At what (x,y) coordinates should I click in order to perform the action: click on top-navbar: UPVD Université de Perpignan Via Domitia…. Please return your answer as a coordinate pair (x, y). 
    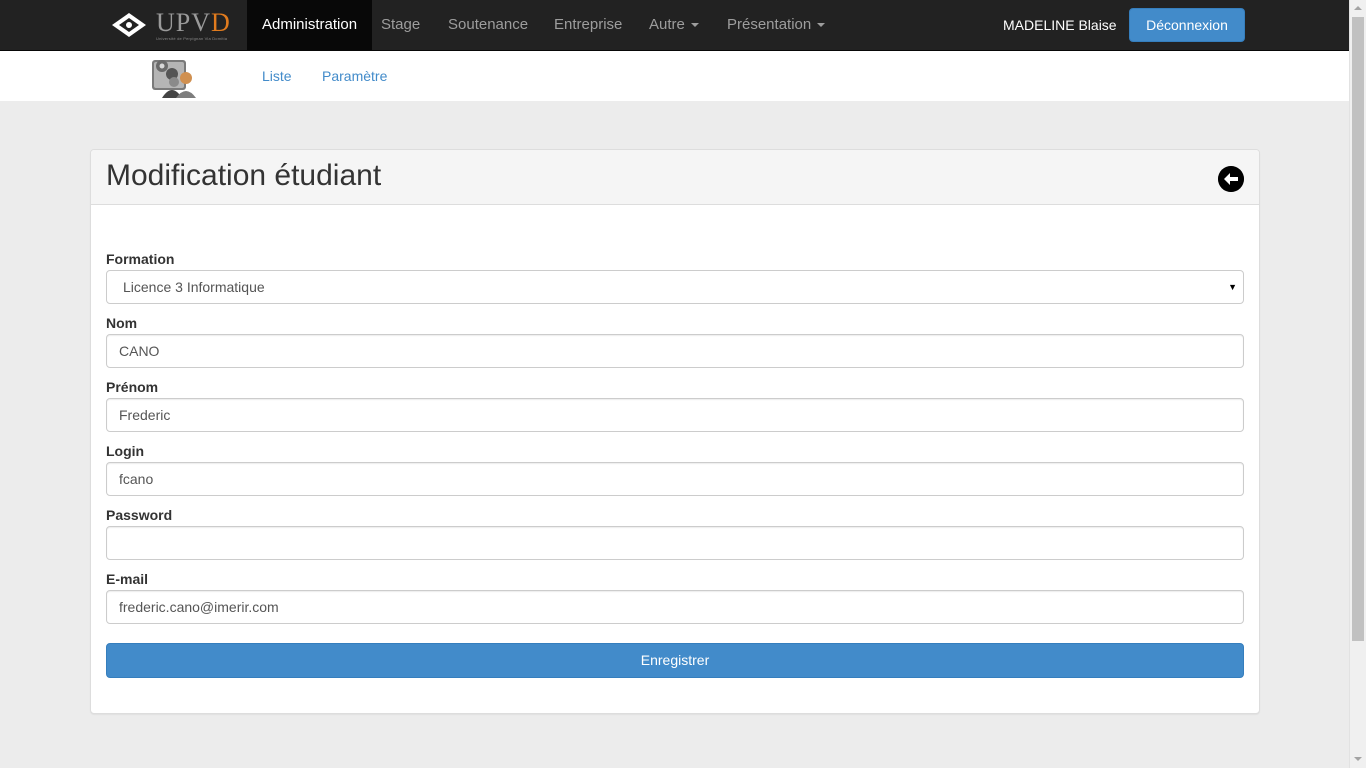
    Looking at the image, I should click on (674, 25).